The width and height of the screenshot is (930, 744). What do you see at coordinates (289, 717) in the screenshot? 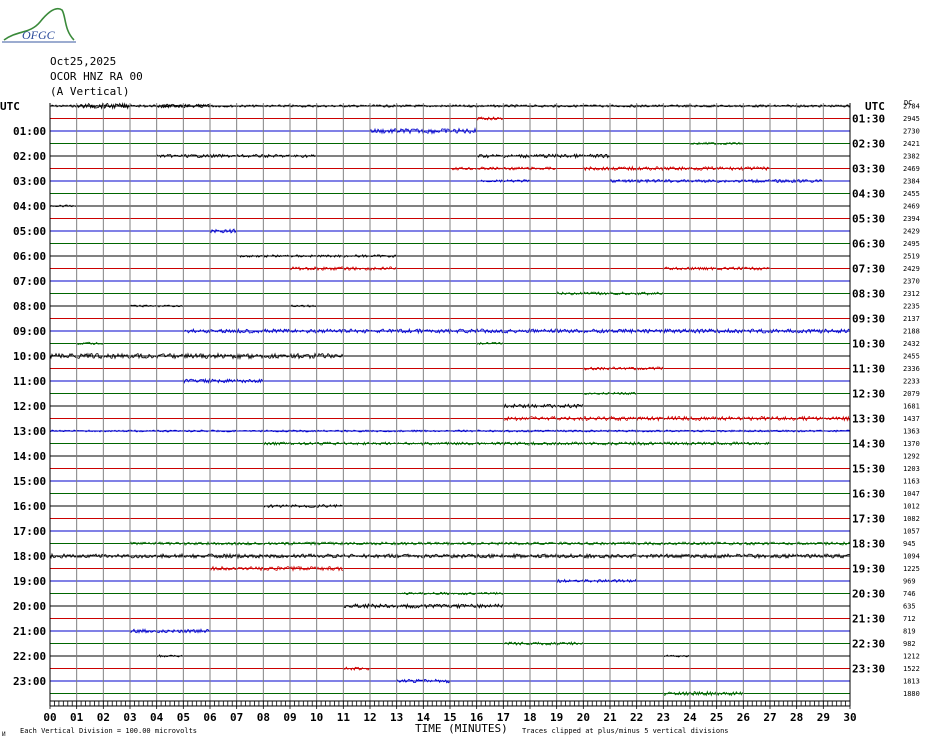
I see `x-tick-label-9: 09` at bounding box center [289, 717].